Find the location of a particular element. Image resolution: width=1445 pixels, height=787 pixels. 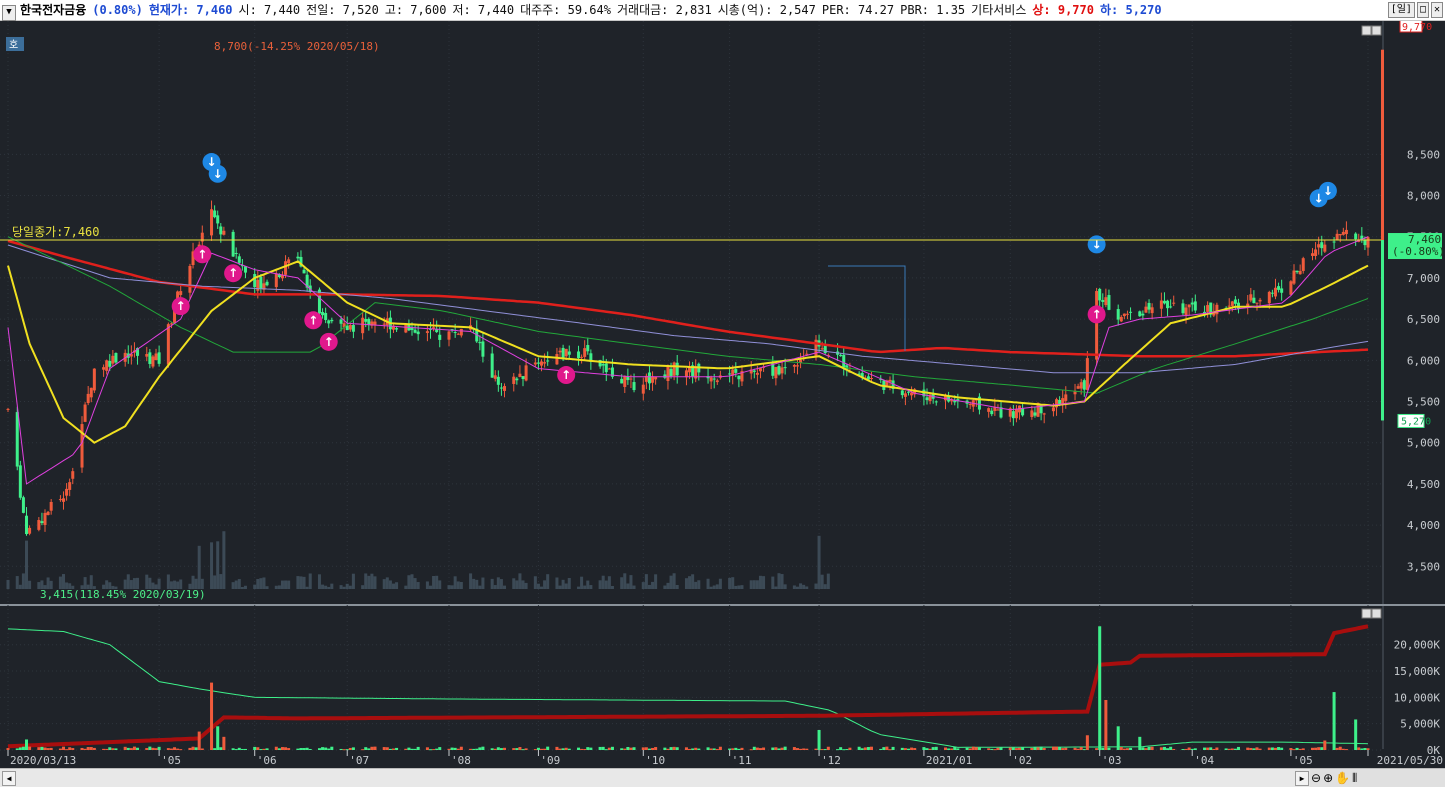

panel-max-icon is located at coordinates (1366, 30).